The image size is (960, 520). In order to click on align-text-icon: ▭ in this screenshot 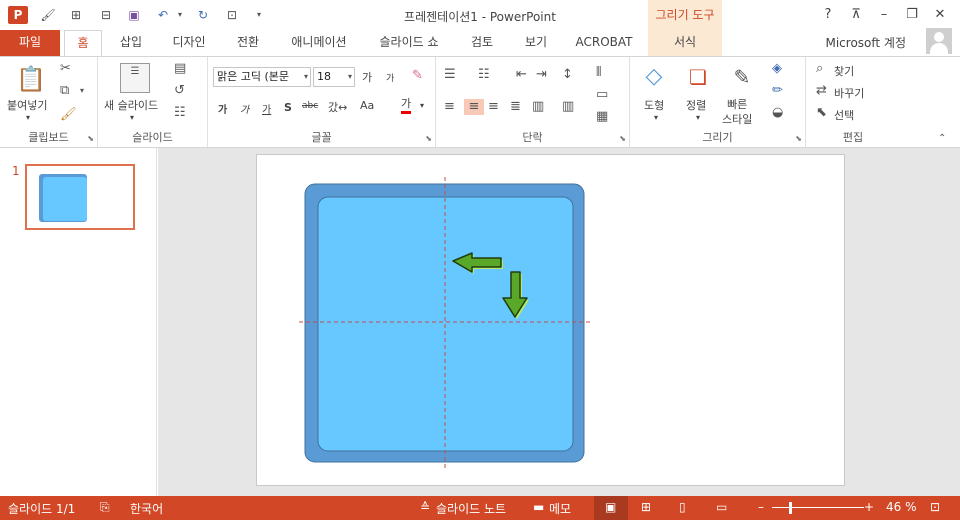, I will do `click(602, 95)`.